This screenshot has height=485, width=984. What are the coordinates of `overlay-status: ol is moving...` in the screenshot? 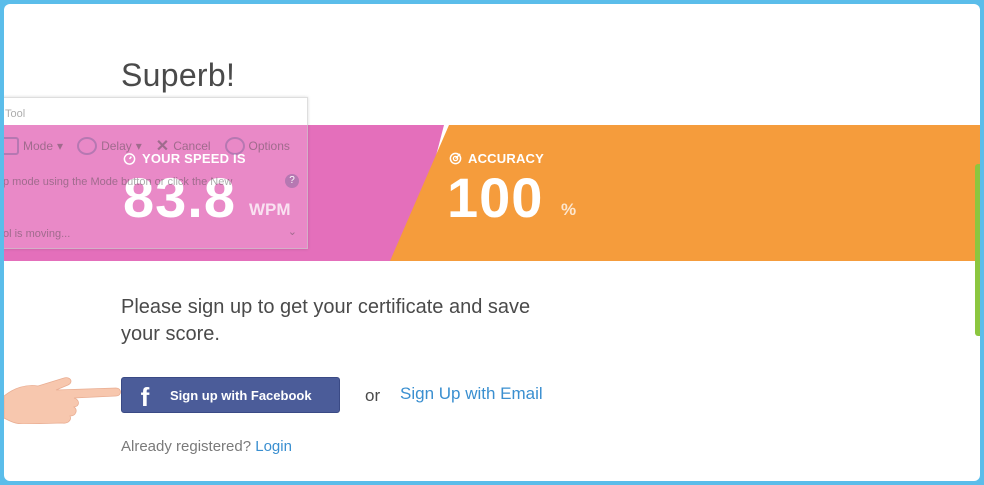 It's located at (37, 234).